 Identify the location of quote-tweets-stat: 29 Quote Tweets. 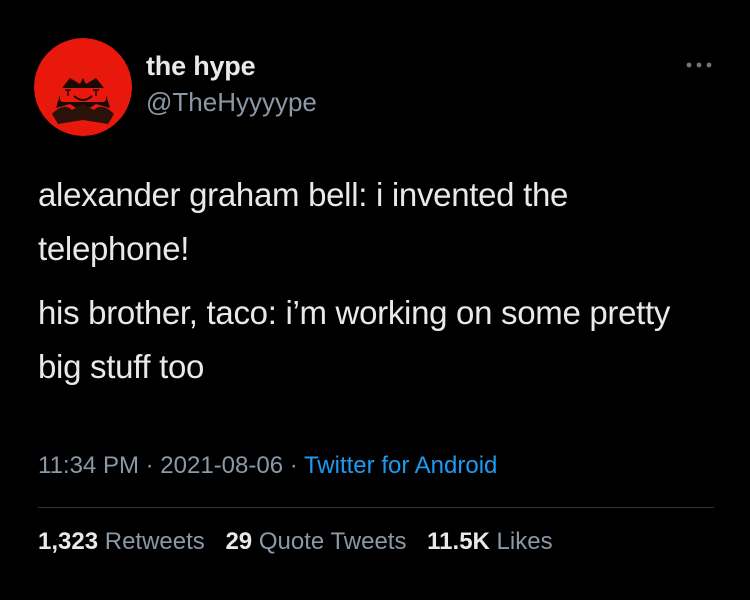
(315, 542).